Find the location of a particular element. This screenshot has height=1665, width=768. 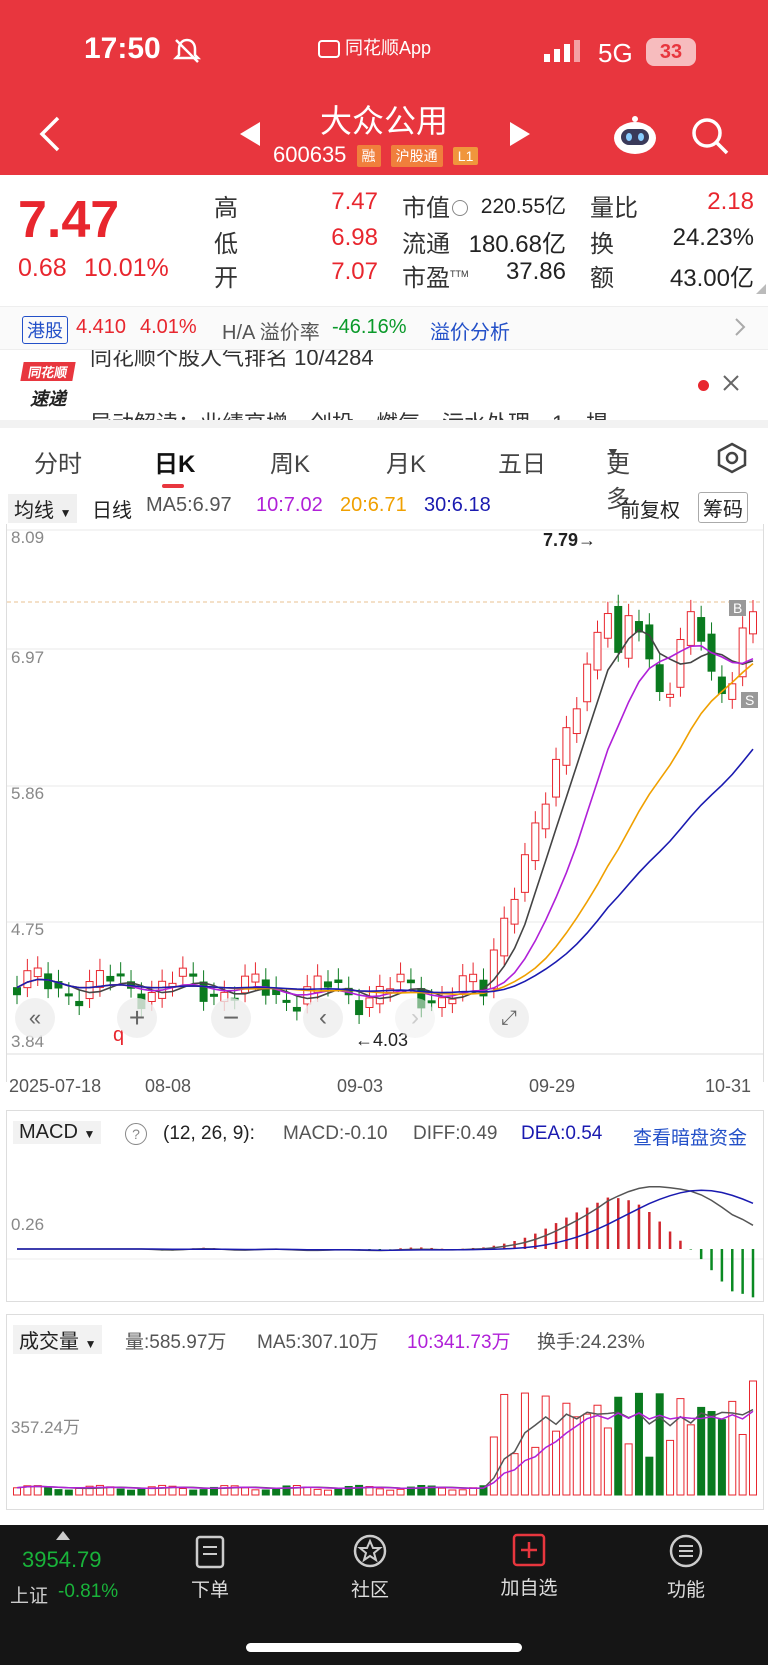

date-label-2: 08-08 is located at coordinates (168, 1086).